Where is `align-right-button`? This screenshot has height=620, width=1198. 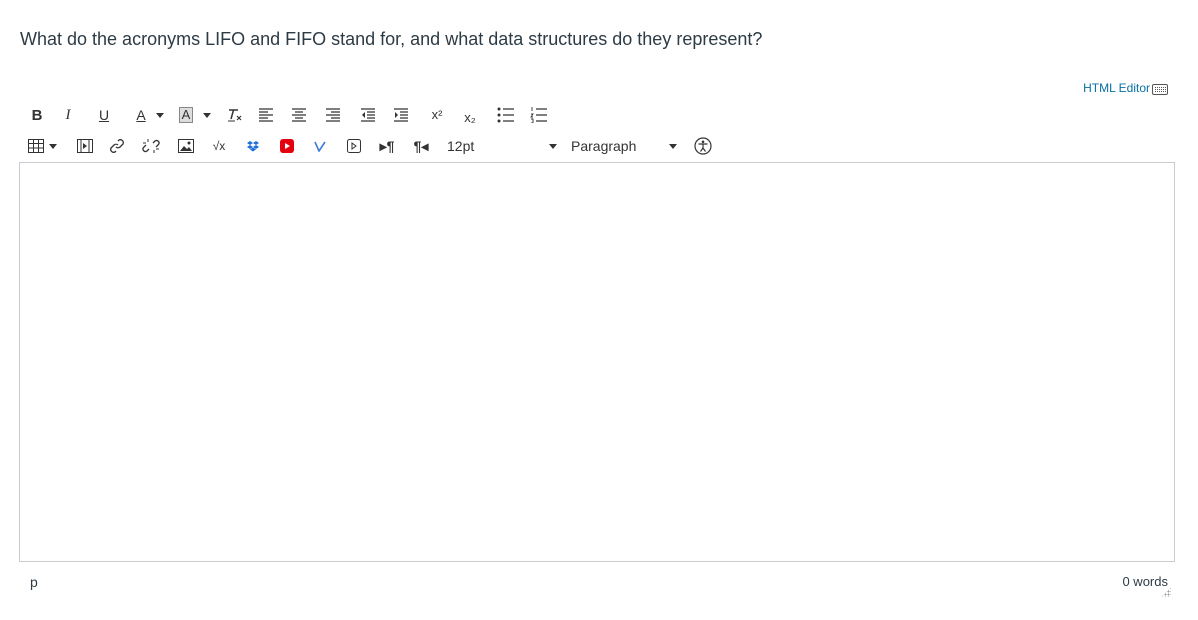 align-right-button is located at coordinates (333, 115).